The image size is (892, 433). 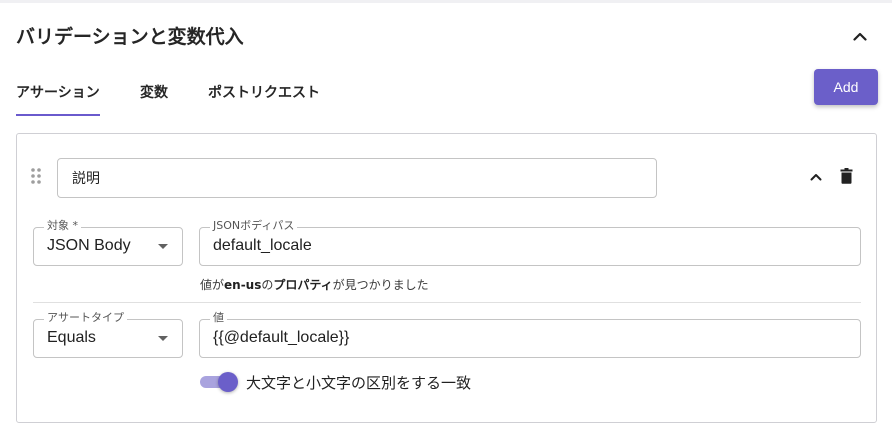 I want to click on helper-text: 値がen-usのプロパティが見つかりました, so click(x=314, y=285).